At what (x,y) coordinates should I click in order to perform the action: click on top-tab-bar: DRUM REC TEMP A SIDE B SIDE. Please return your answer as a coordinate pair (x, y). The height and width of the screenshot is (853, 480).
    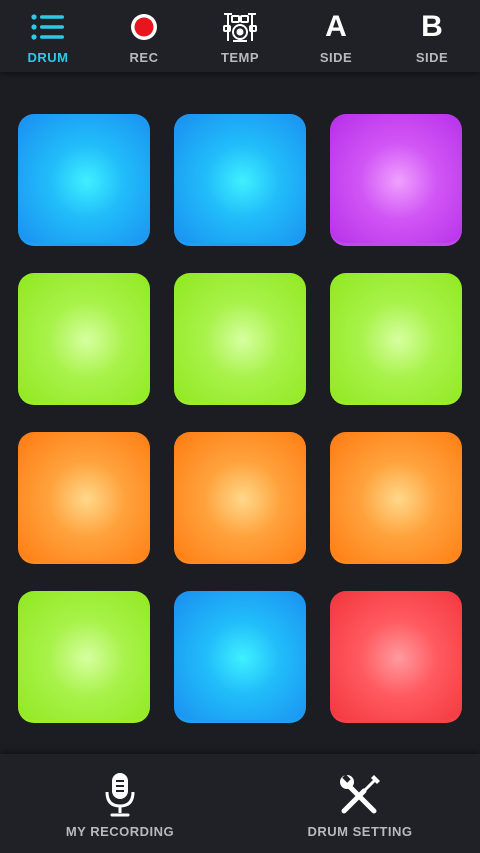
    Looking at the image, I should click on (240, 36).